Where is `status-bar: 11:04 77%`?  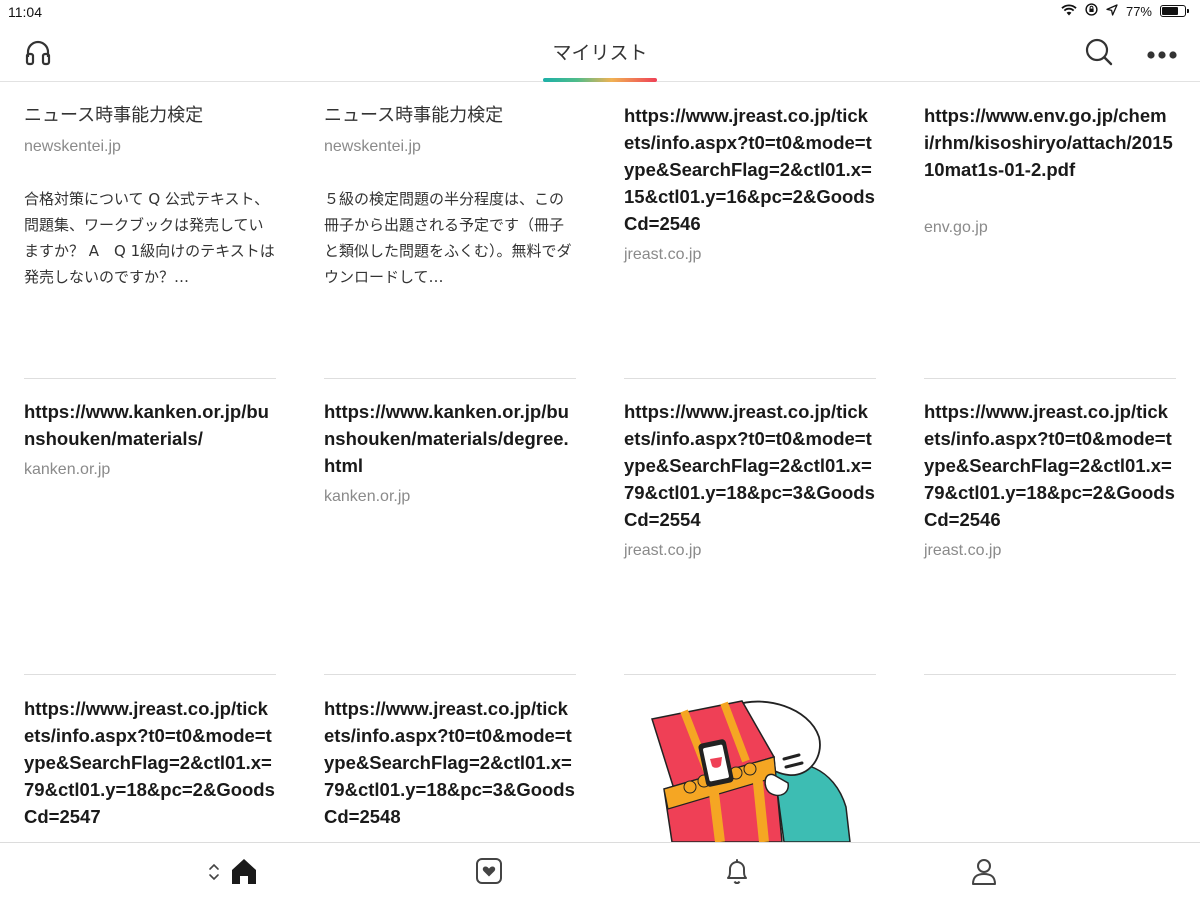
status-bar: 11:04 77% is located at coordinates (600, 12).